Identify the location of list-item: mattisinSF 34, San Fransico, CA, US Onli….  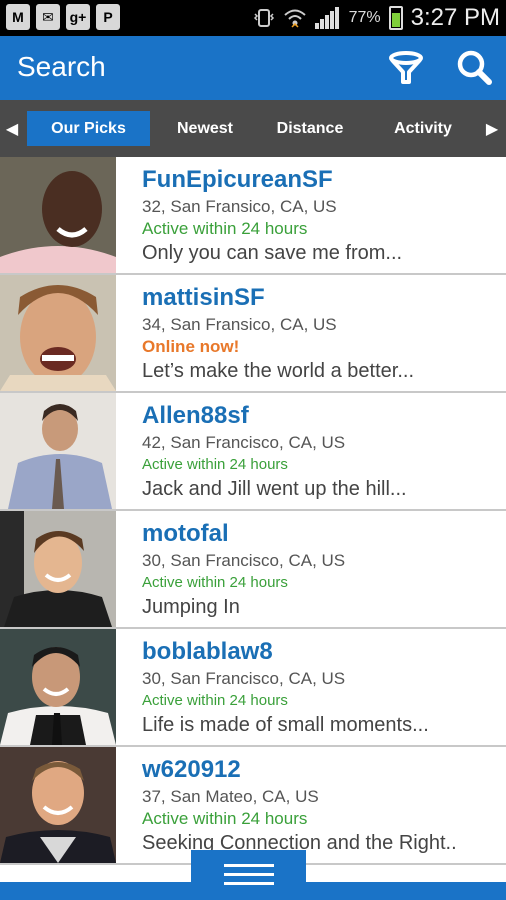
(253, 334).